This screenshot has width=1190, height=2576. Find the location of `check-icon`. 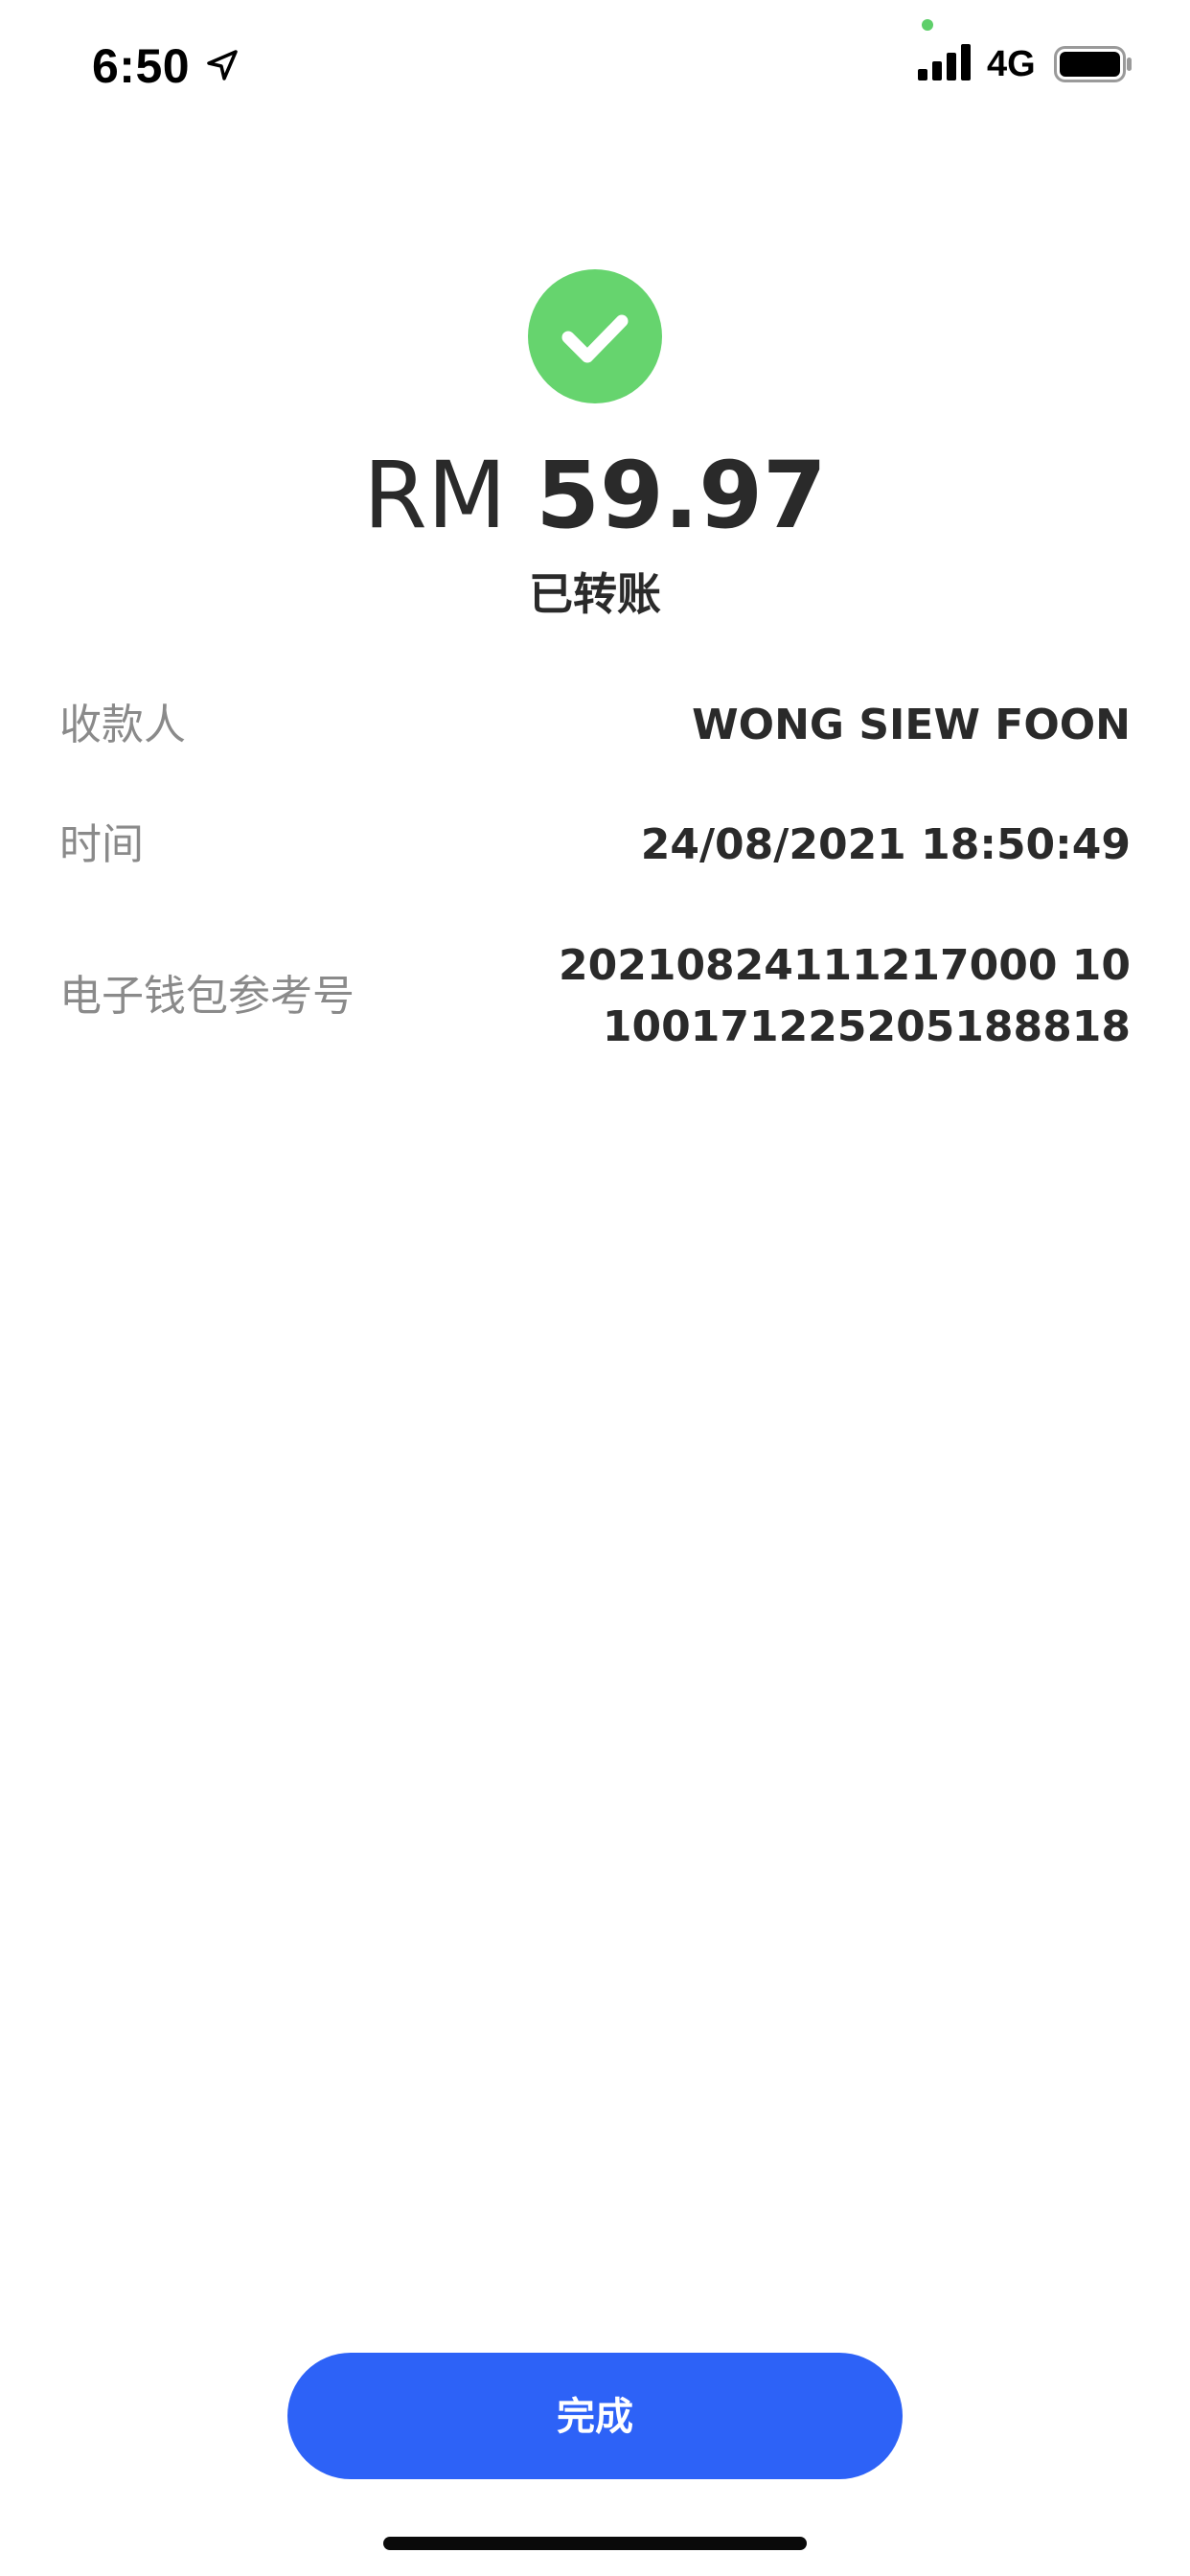

check-icon is located at coordinates (595, 338).